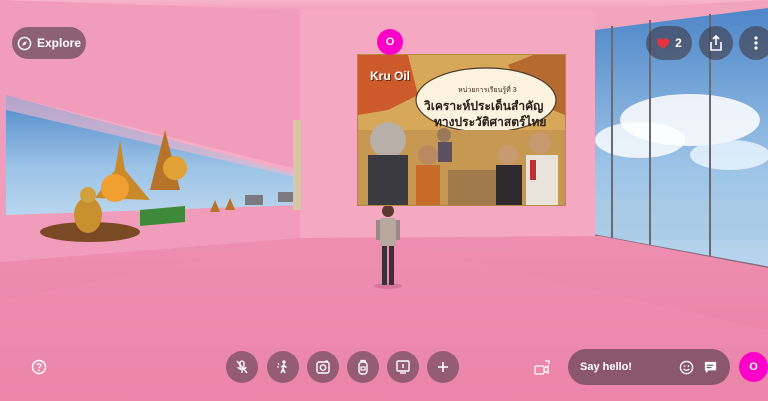  Describe the element at coordinates (490, 122) in the screenshot. I see `poster-title-line2: ทางประวัติศาสตร์ไทย` at that location.